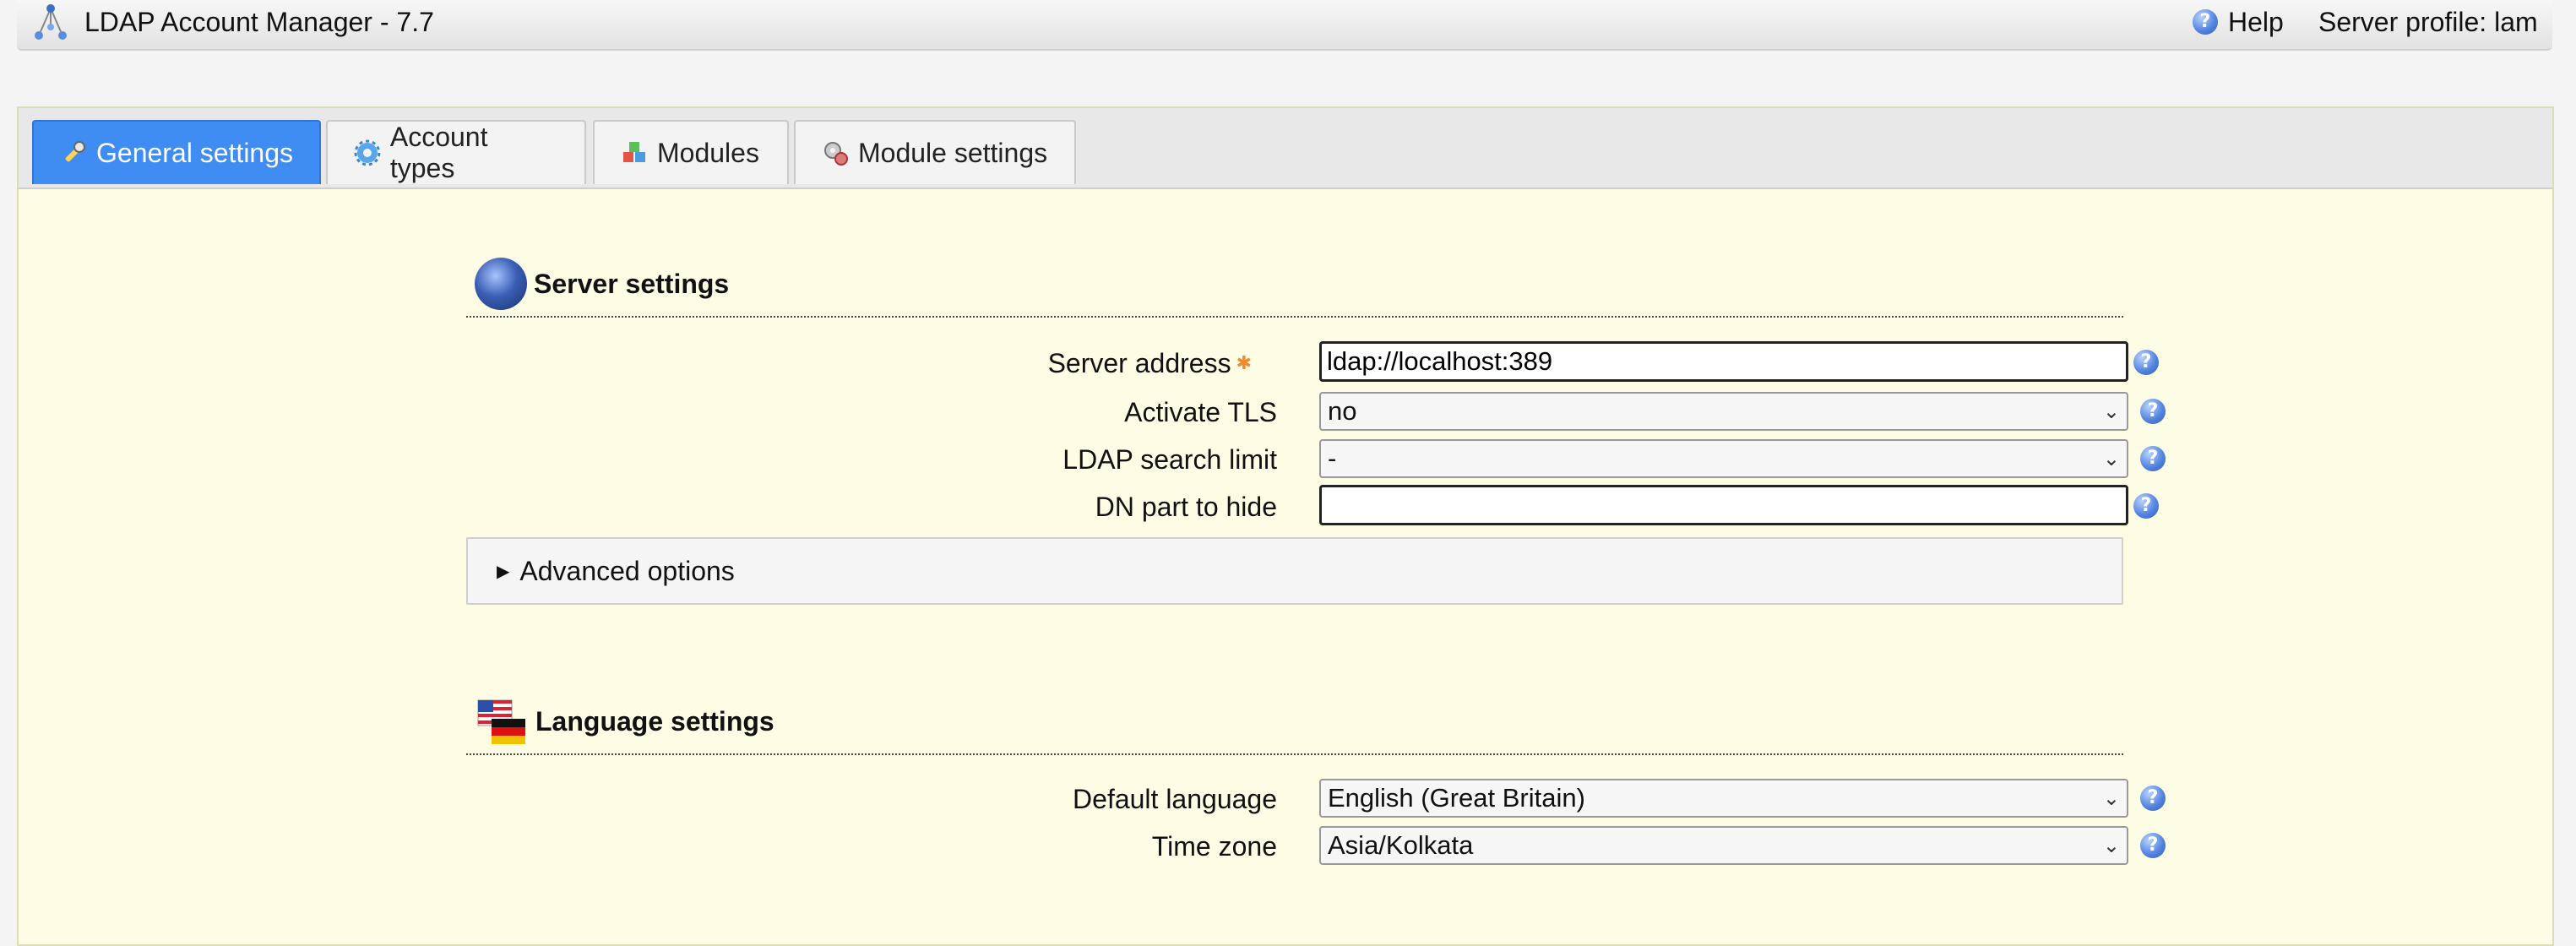  What do you see at coordinates (836, 154) in the screenshot?
I see `module-settings-icon` at bounding box center [836, 154].